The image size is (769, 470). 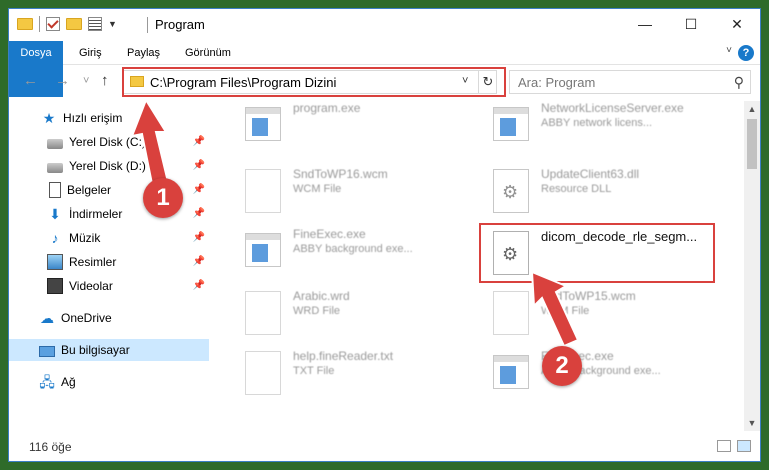 What do you see at coordinates (53, 24) in the screenshot?
I see `properties-check-icon` at bounding box center [53, 24].